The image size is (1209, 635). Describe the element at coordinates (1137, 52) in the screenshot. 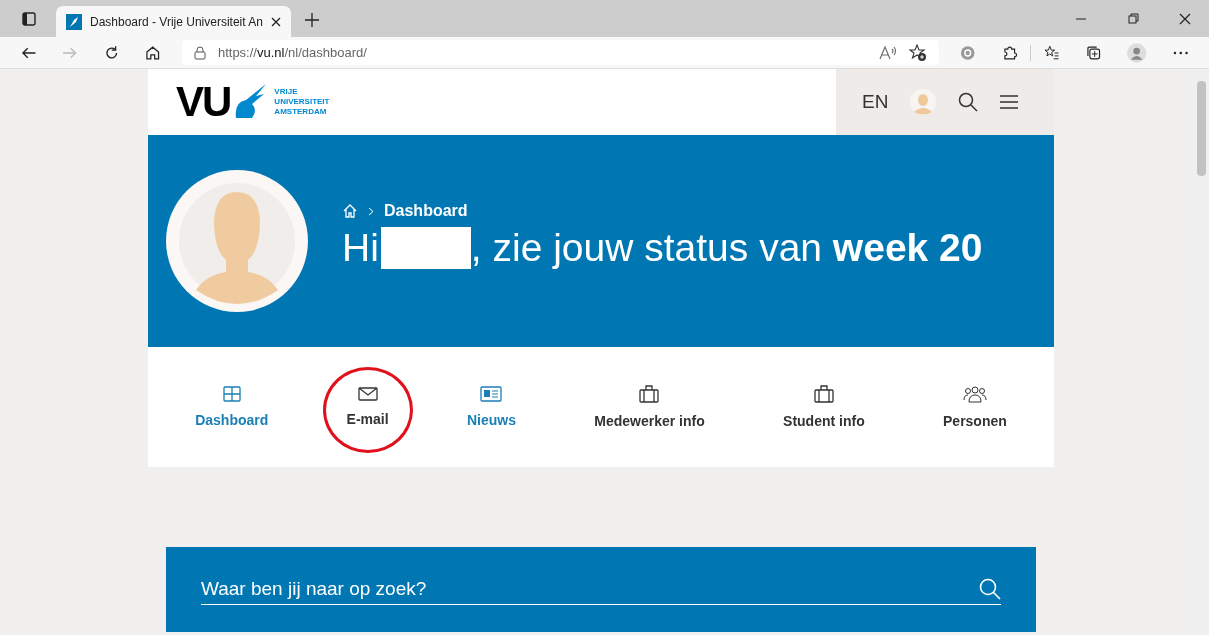

I see `profile-icon` at that location.